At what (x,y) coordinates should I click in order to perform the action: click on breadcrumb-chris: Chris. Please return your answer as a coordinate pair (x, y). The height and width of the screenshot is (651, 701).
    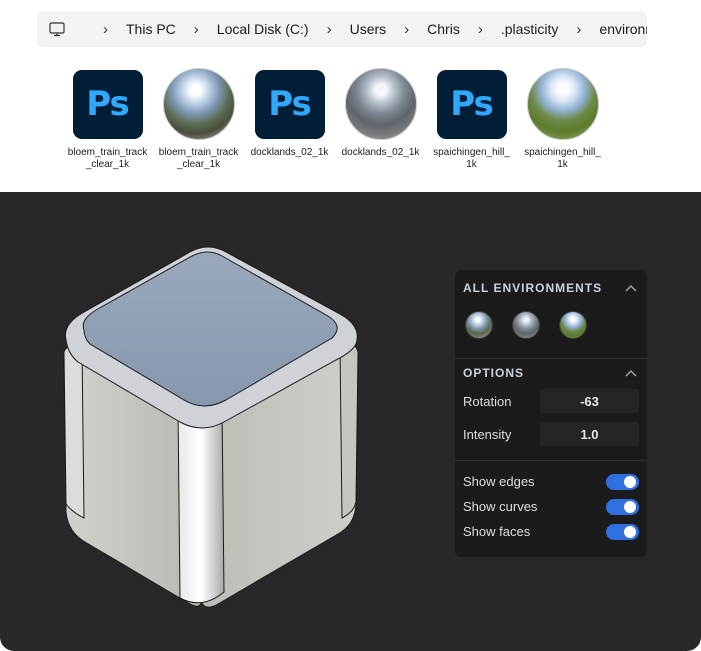
    Looking at the image, I should click on (443, 29).